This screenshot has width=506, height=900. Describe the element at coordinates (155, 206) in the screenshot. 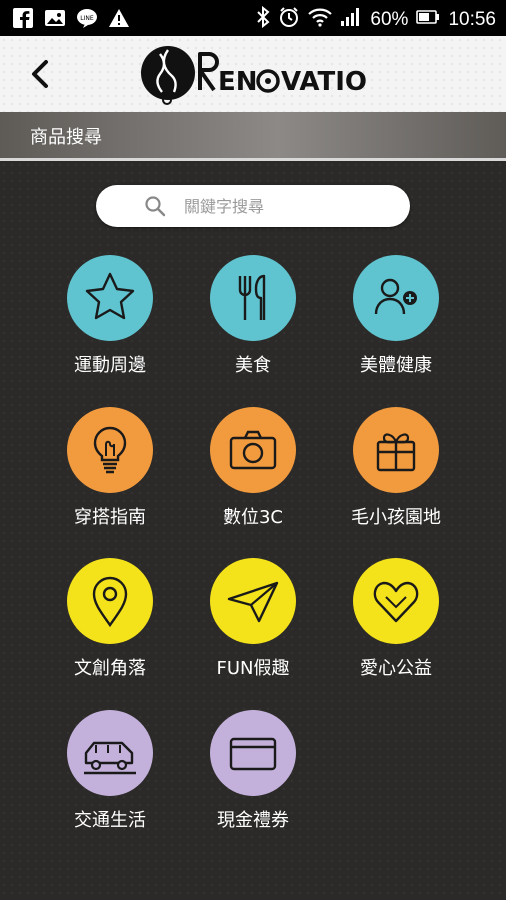

I see `search-icon` at that location.